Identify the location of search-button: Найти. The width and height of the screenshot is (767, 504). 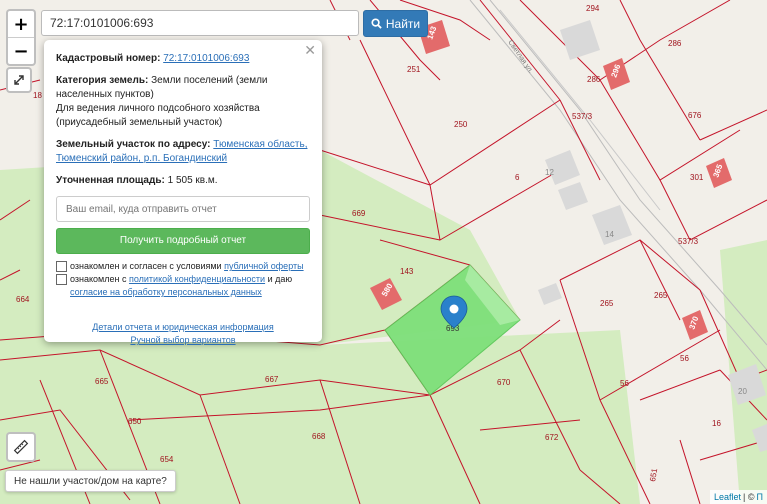
(395, 23).